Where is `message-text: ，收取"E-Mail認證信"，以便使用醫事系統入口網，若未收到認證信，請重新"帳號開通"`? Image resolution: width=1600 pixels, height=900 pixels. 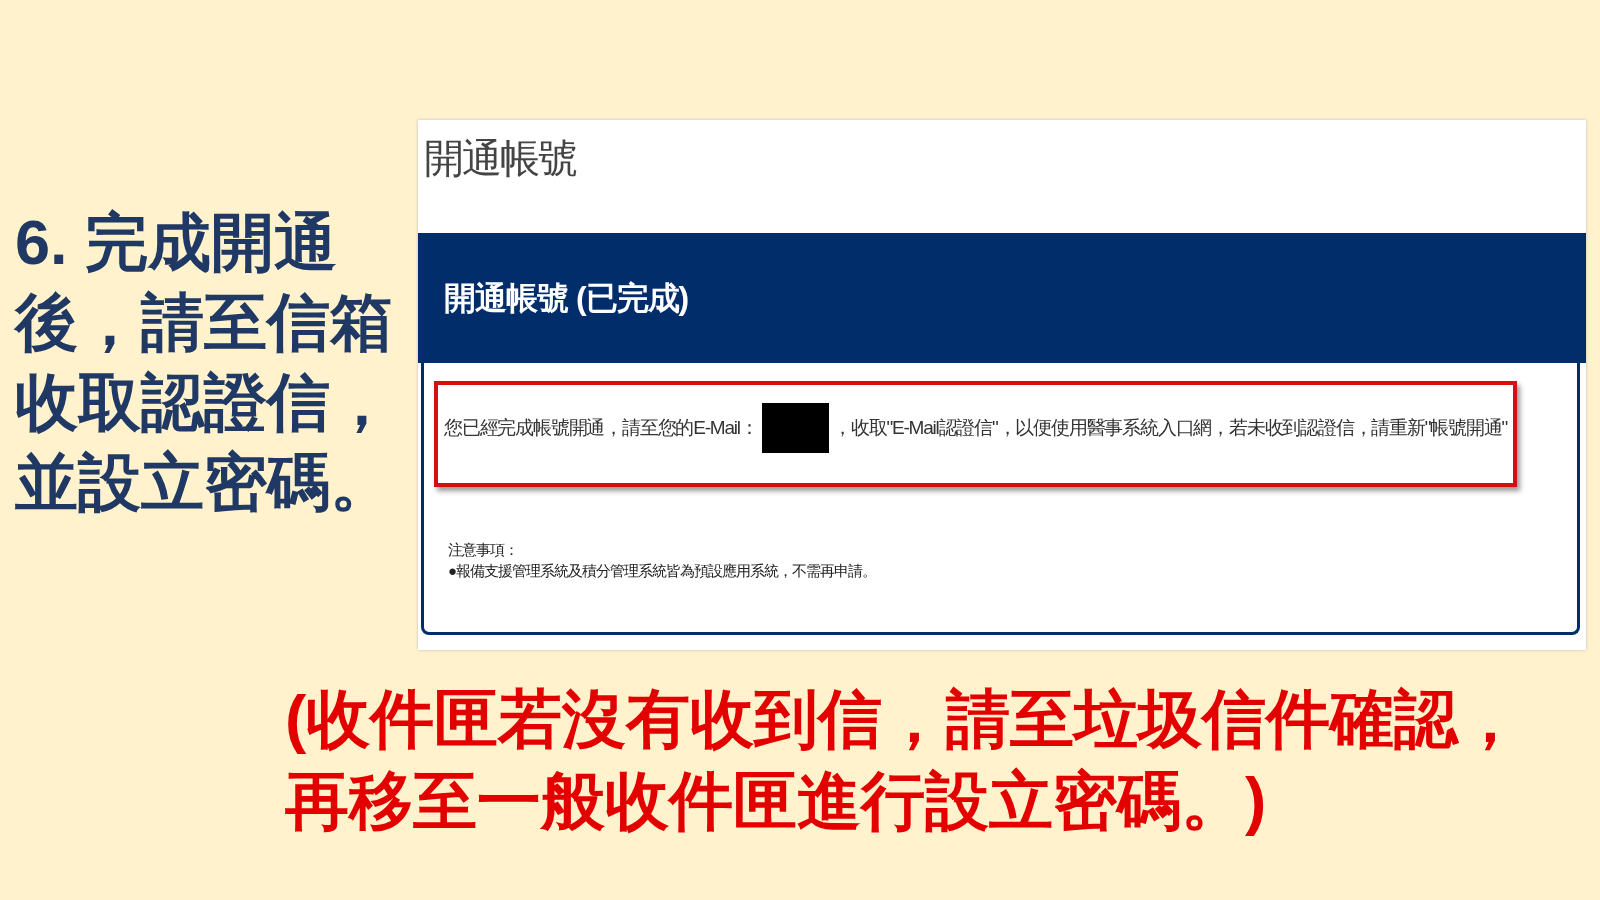
message-text: ，收取"E-Mail認證信"，以便使用醫事系統入口網，若未收到認證信，請重新"帳號開通" is located at coordinates (1170, 427).